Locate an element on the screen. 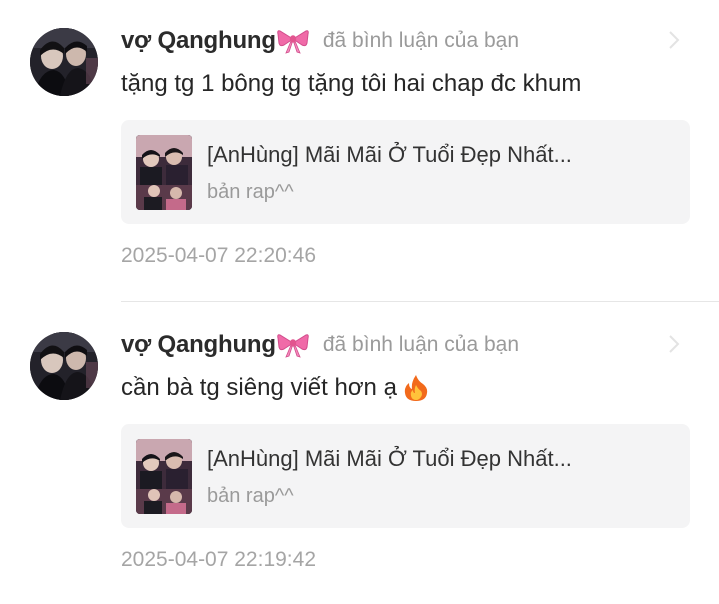 The image size is (719, 604). comment-body: cần bà tg siêng viết hơn ạ is located at coordinates (259, 387).